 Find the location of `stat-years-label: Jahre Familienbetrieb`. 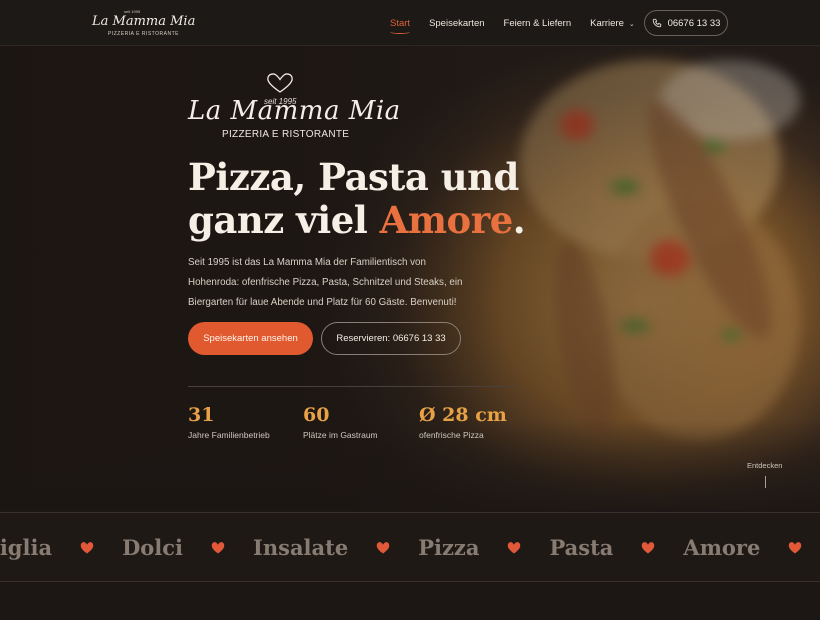

stat-years-label: Jahre Familienbetrieb is located at coordinates (229, 435).